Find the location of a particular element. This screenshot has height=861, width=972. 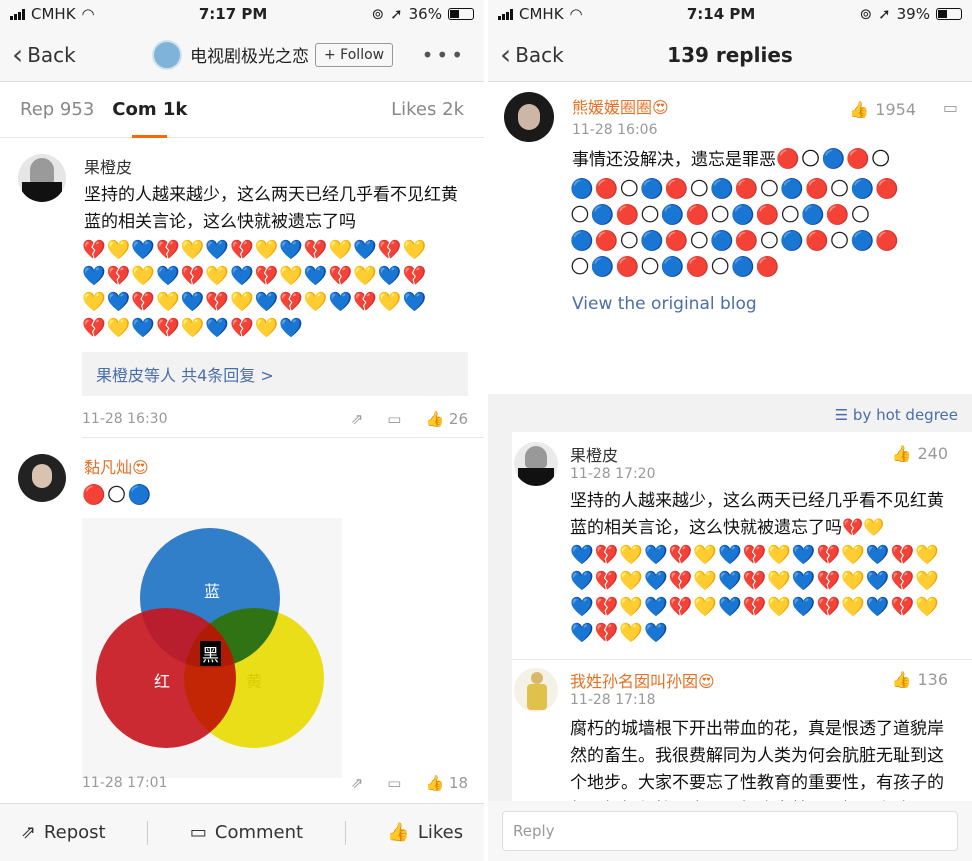

comment-time: 11-28 16:30 is located at coordinates (125, 419).